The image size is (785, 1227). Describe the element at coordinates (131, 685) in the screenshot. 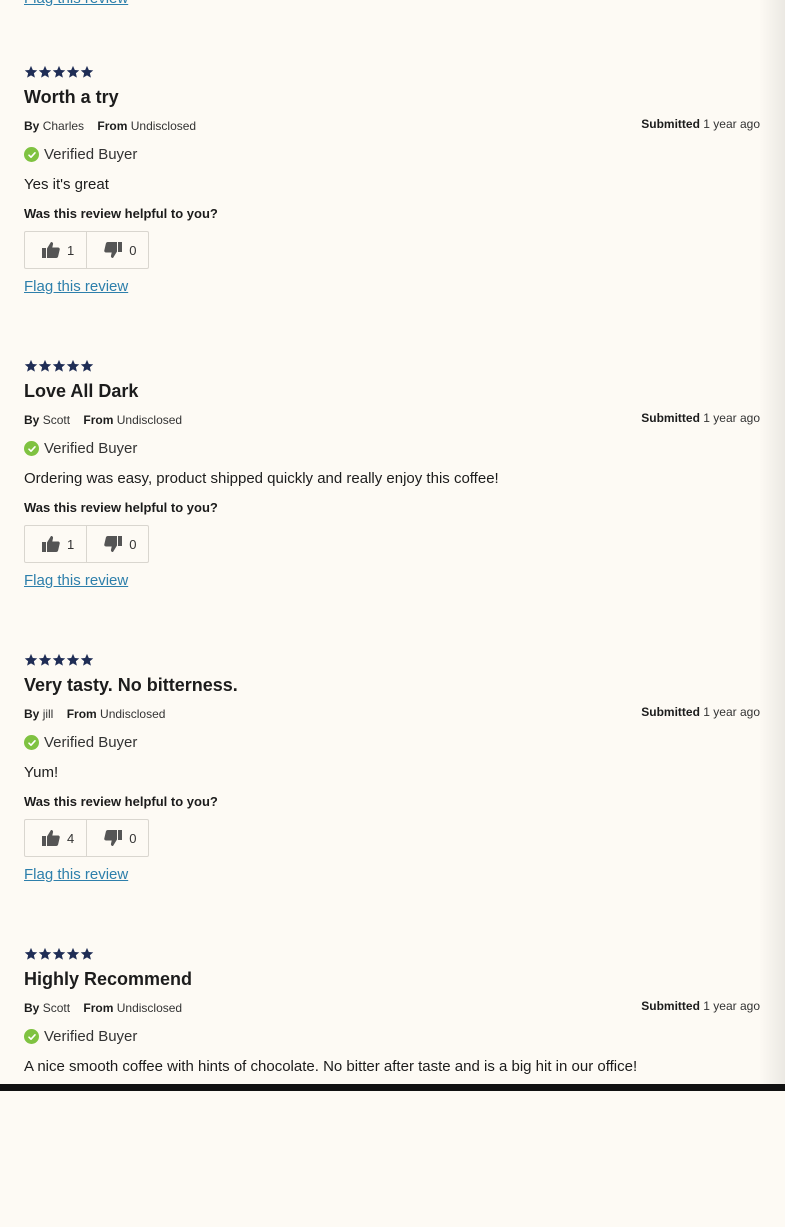

I see `review-title: Very tasty. No bitterness.` at that location.